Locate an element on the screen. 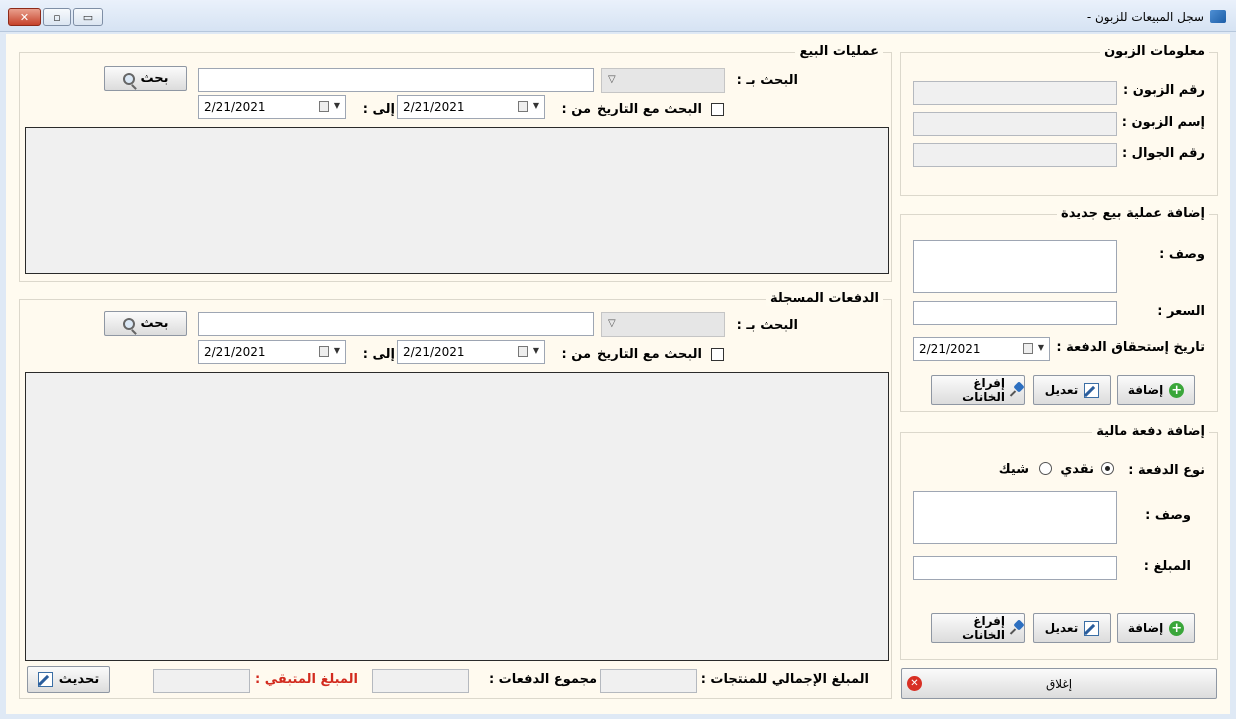  sale-add-button: + إضافة is located at coordinates (1156, 390).